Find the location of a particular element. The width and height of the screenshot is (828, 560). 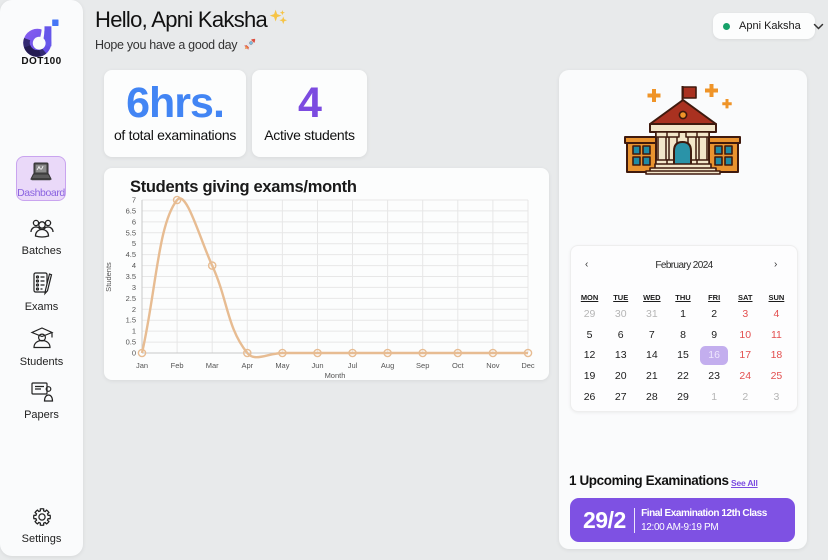

svg-text: Oct is located at coordinates (458, 365).